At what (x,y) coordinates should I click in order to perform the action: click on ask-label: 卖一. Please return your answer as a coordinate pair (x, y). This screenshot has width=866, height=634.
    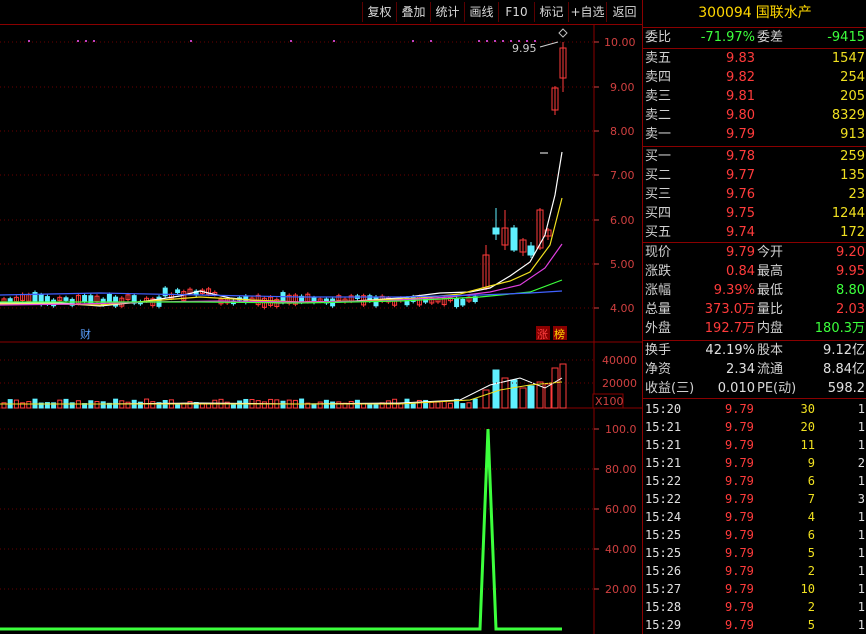
    Looking at the image, I should click on (658, 134).